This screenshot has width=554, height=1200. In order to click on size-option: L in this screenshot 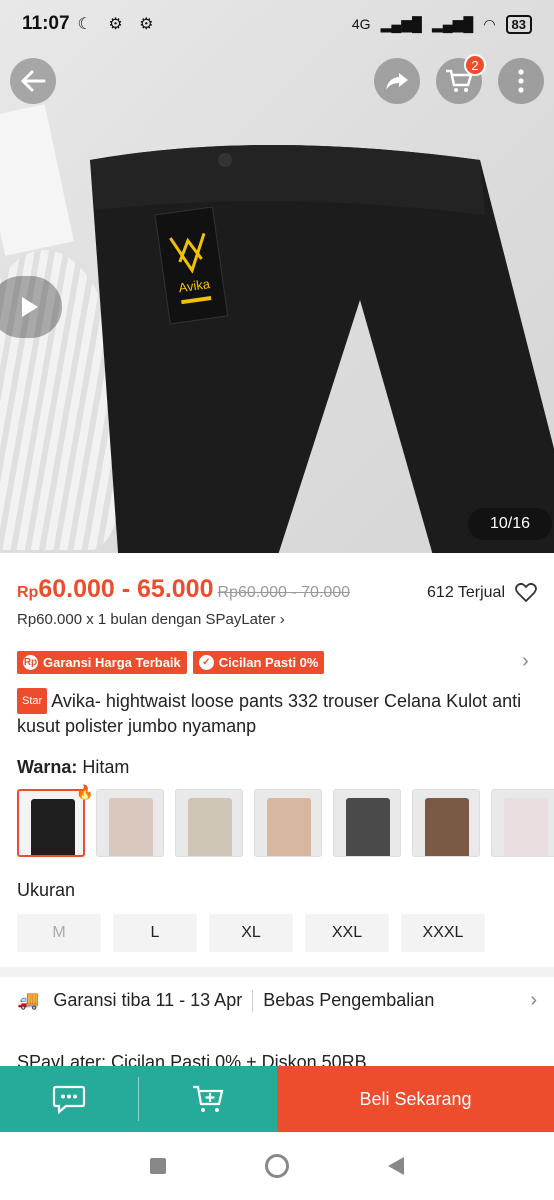, I will do `click(155, 933)`.